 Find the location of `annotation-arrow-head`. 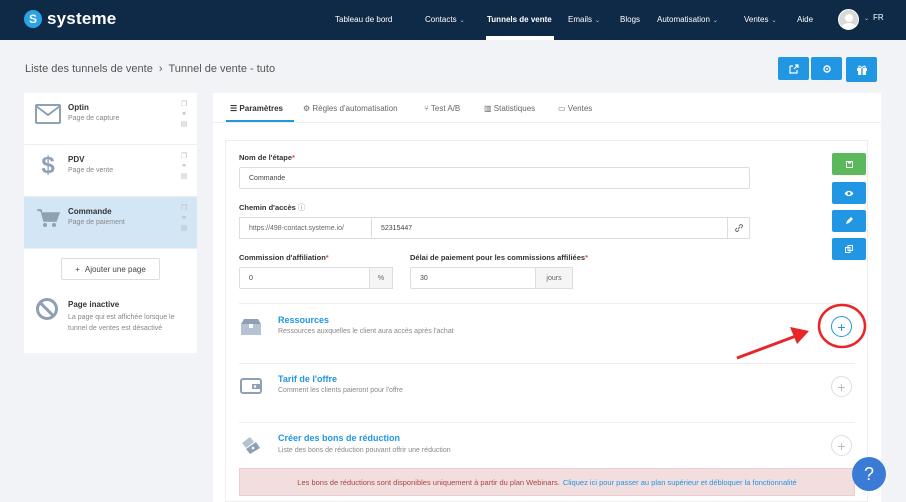

annotation-arrow-head is located at coordinates (799, 335).